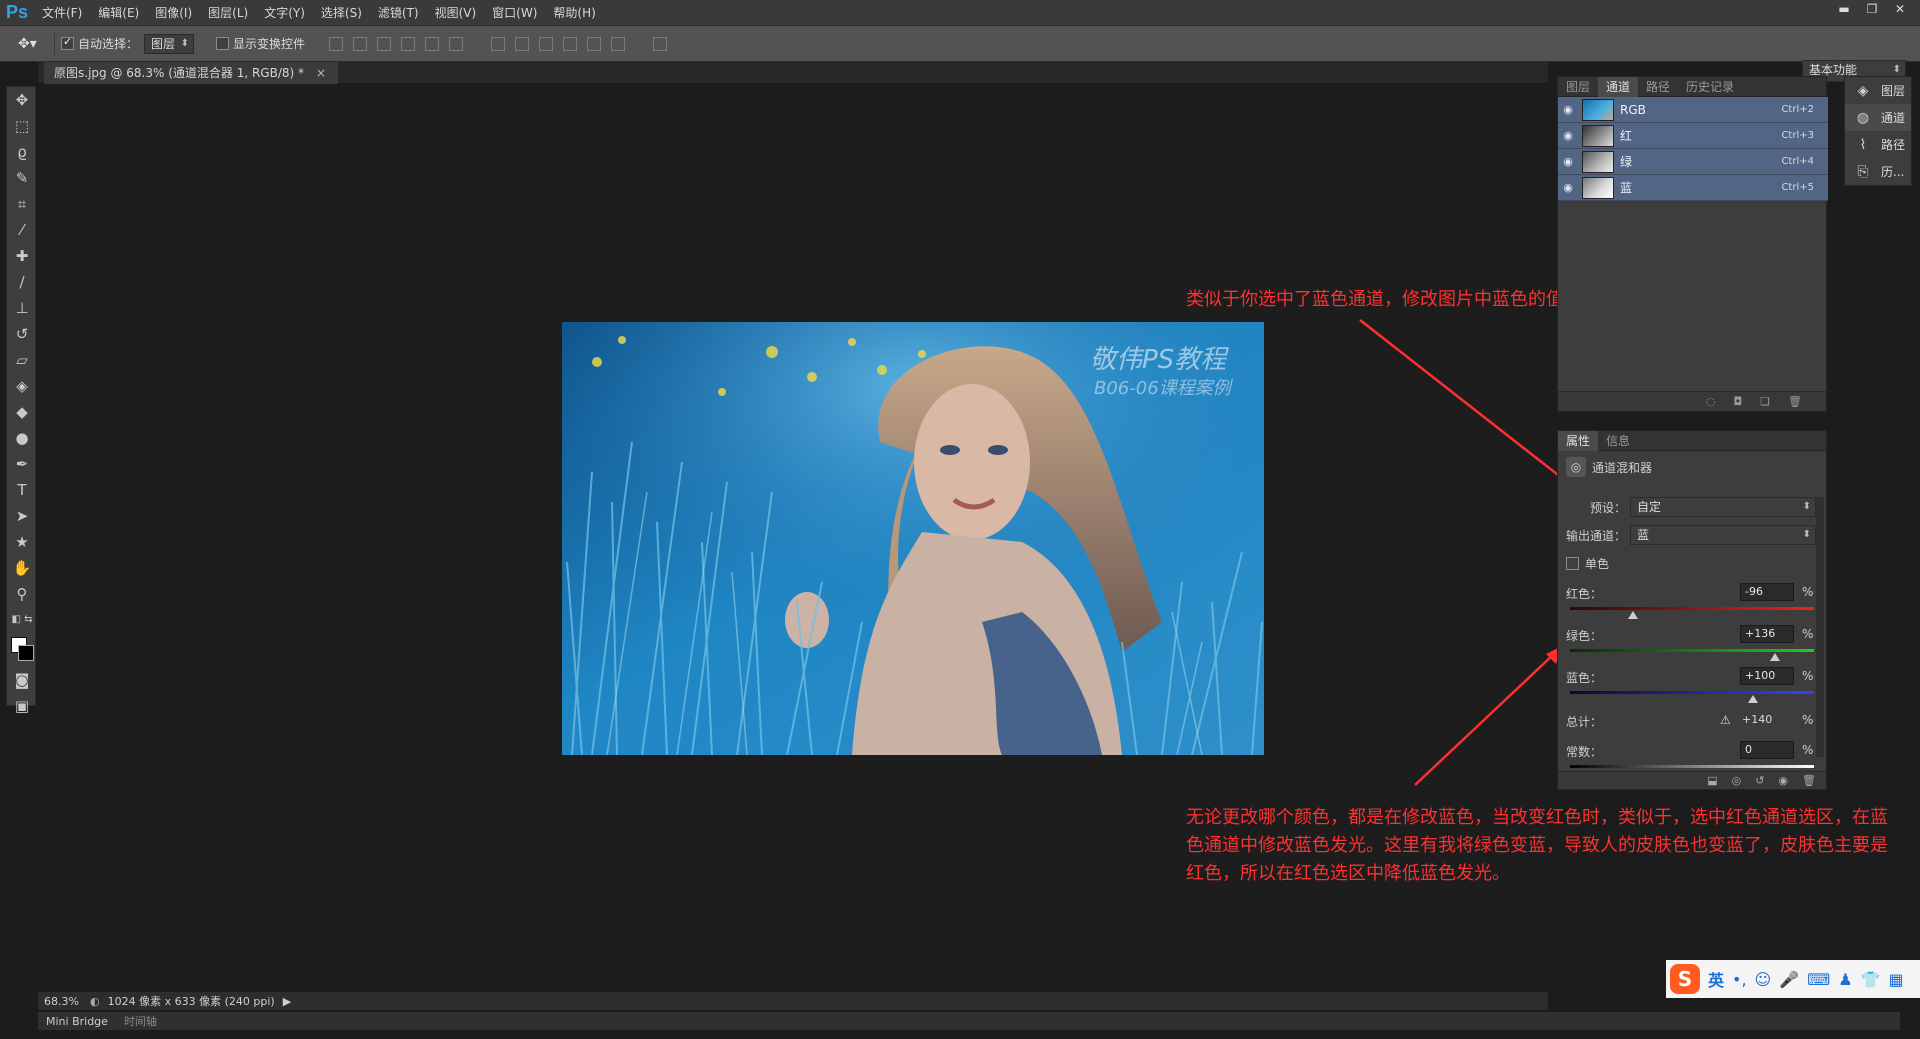 This screenshot has width=1920, height=1039. Describe the element at coordinates (1607, 507) in the screenshot. I see `preset-label: 预设：` at that location.